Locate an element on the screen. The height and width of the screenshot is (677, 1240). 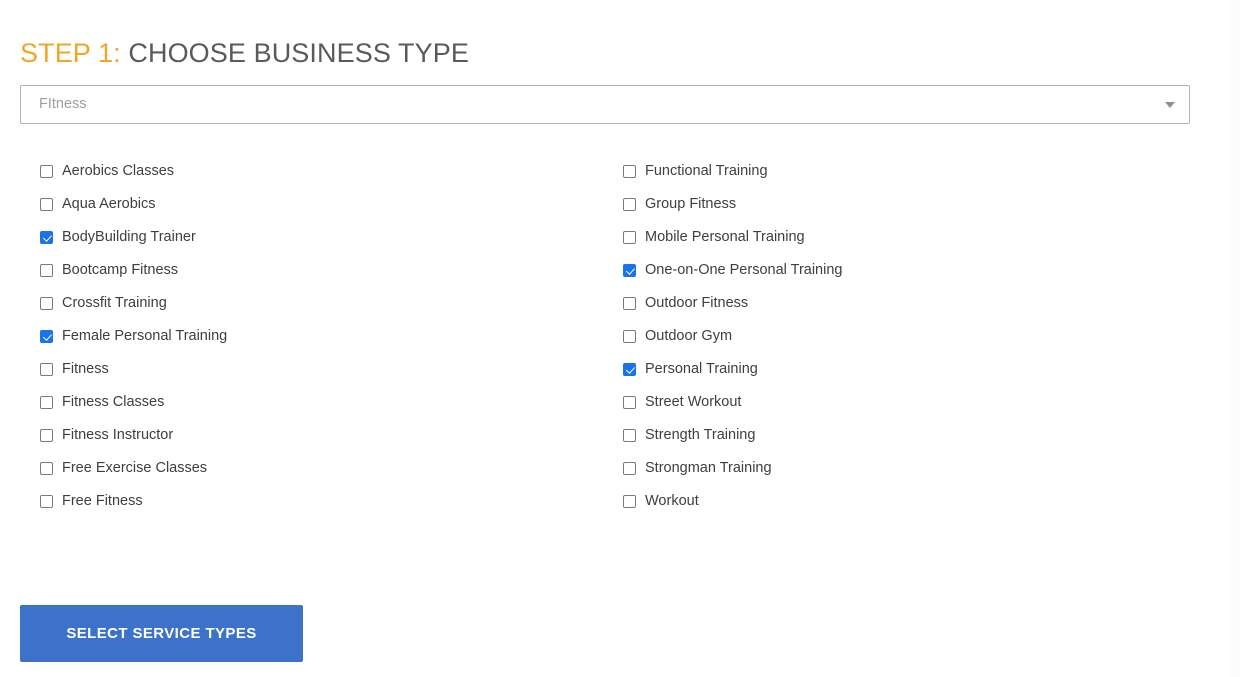
service-type-row: Group Fitness is located at coordinates (903, 204).